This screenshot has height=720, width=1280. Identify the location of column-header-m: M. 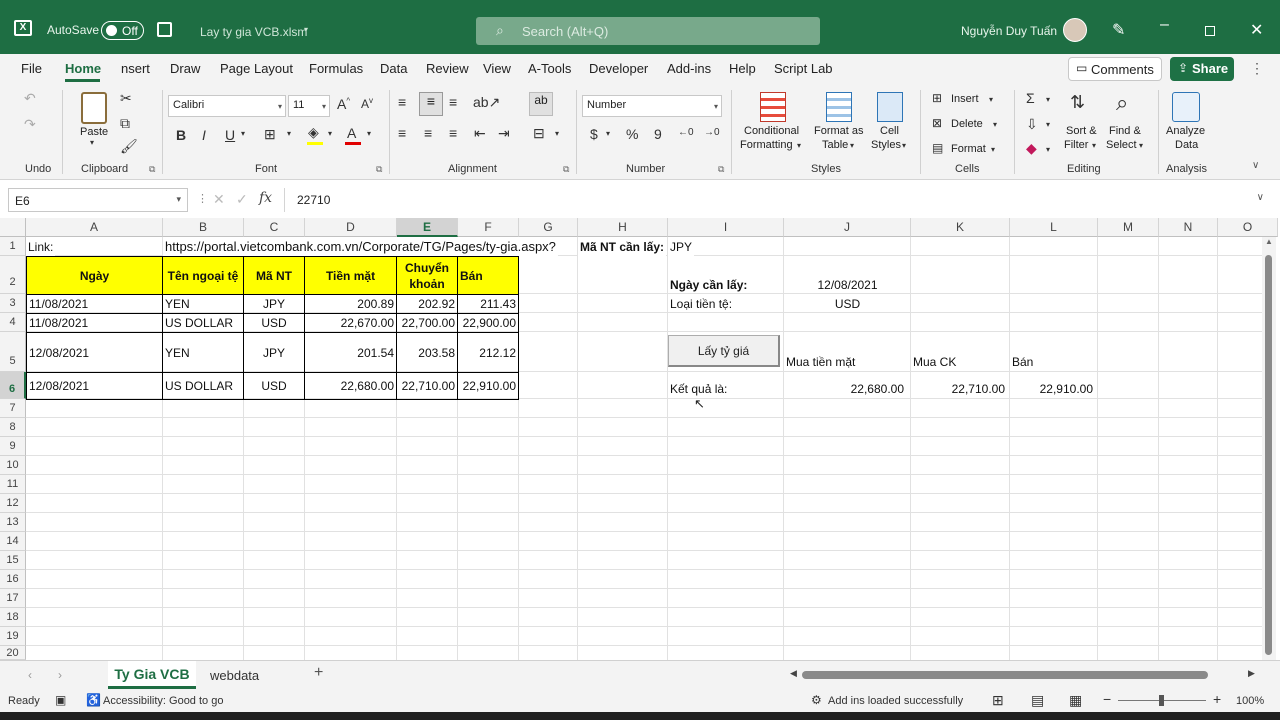
(1128, 227).